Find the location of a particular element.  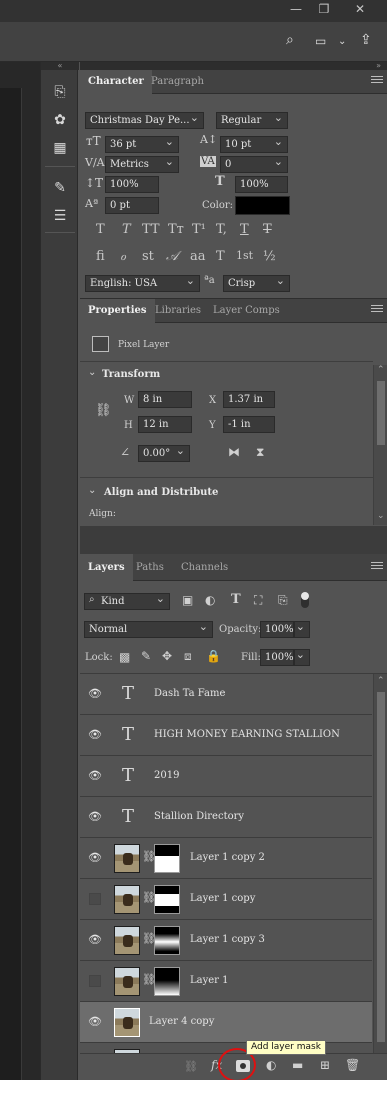

workspace-icon: ▭ is located at coordinates (320, 41).